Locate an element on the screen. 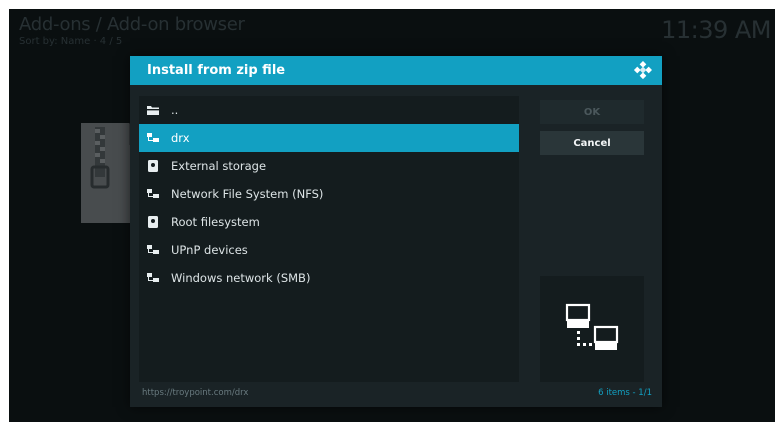  list-item-nfs: Network File System (NFS) is located at coordinates (329, 194).